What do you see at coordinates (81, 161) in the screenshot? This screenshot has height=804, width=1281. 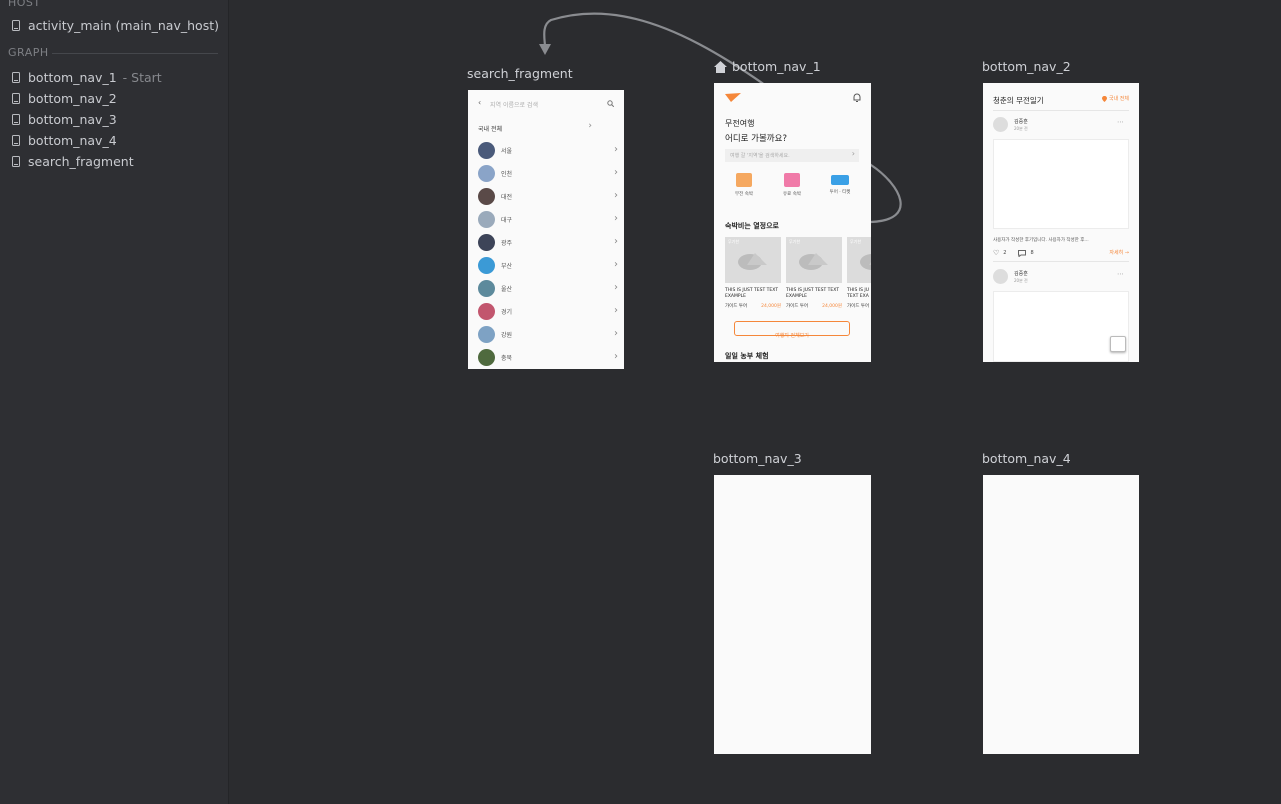 I see `tree-item-label: search_fragment` at bounding box center [81, 161].